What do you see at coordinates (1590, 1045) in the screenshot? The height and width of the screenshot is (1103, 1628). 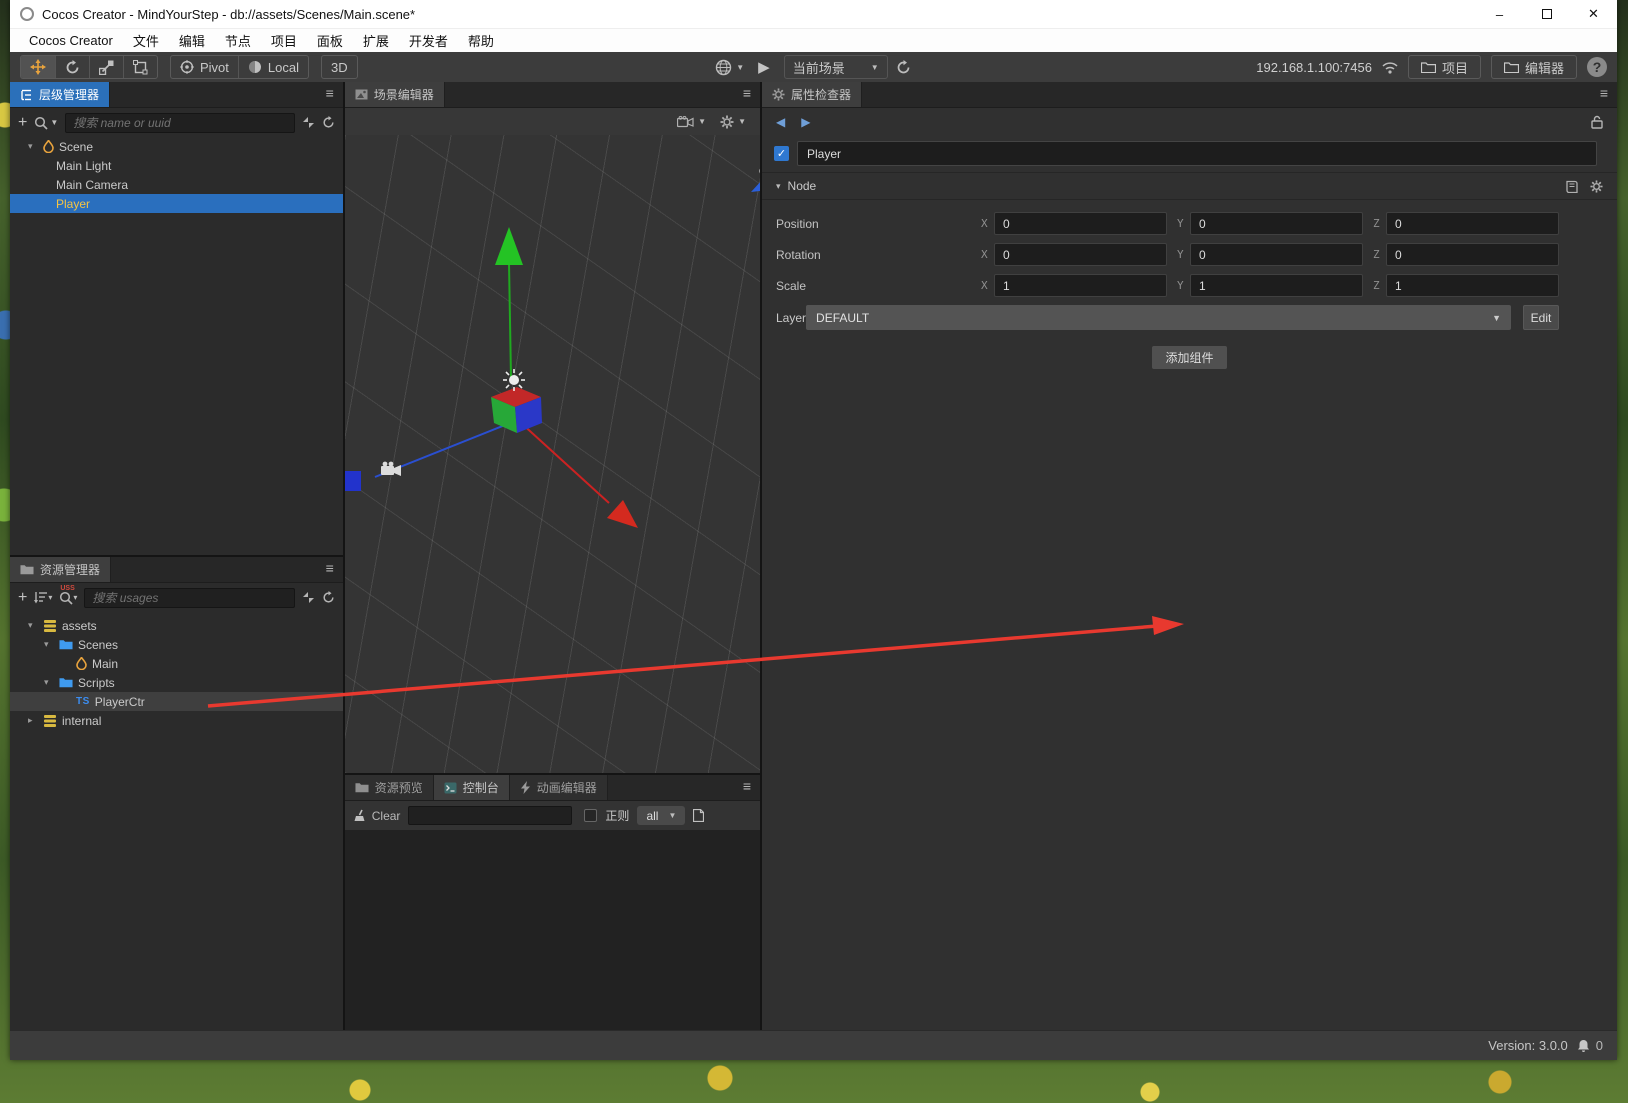 I see `notifications-button: 0` at bounding box center [1590, 1045].